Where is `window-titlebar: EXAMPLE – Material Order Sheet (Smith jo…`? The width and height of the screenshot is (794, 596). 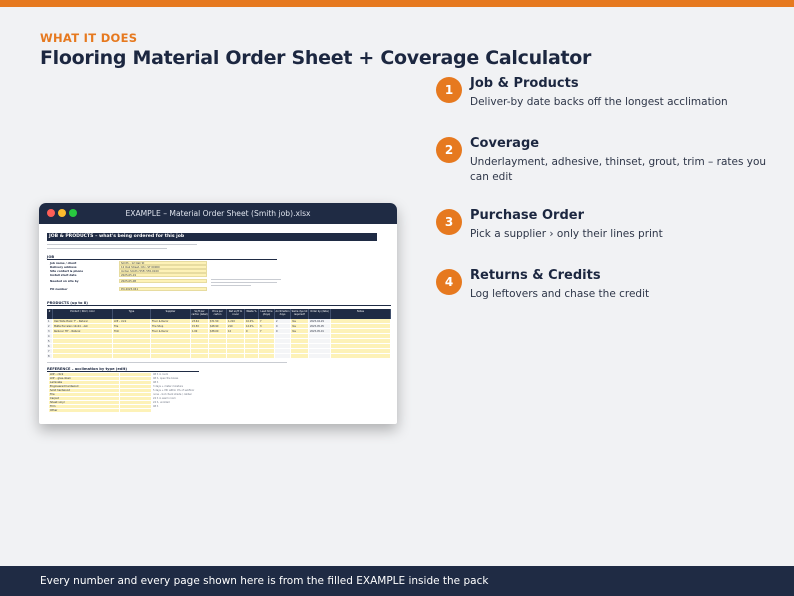
window-titlebar: EXAMPLE – Material Order Sheet (Smith jo… is located at coordinates (218, 213).